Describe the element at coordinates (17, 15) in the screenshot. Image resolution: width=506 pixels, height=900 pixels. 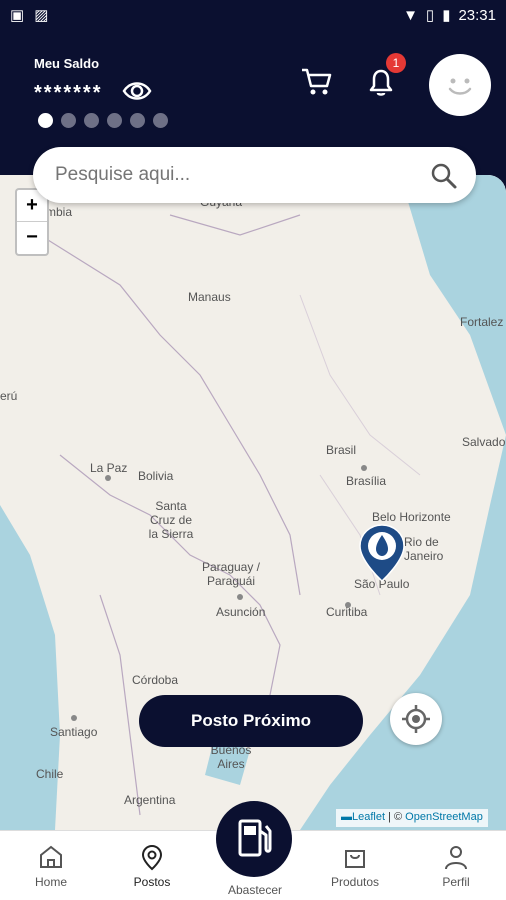
I see `sim-icon: ▣` at that location.